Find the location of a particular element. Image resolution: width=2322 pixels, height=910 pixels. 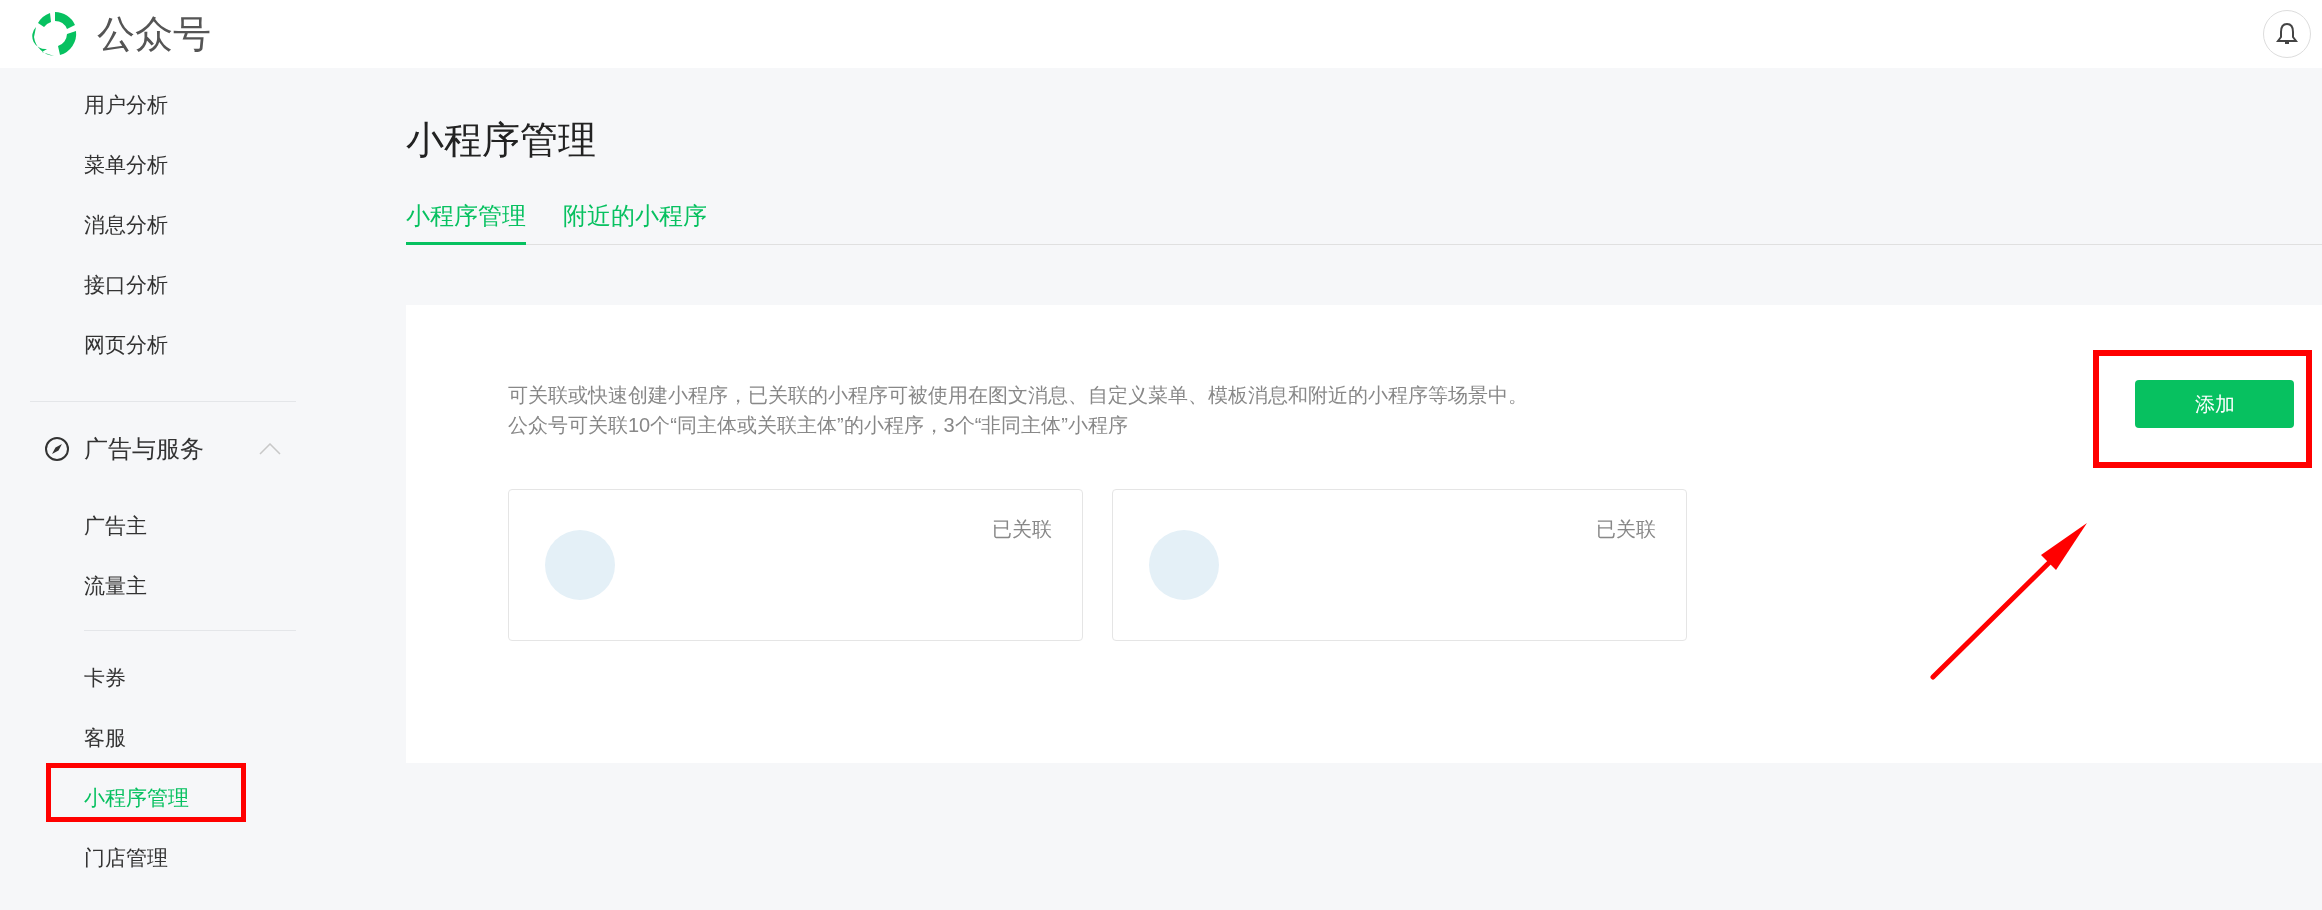

sidebar-item: 用户分析 is located at coordinates (126, 105).